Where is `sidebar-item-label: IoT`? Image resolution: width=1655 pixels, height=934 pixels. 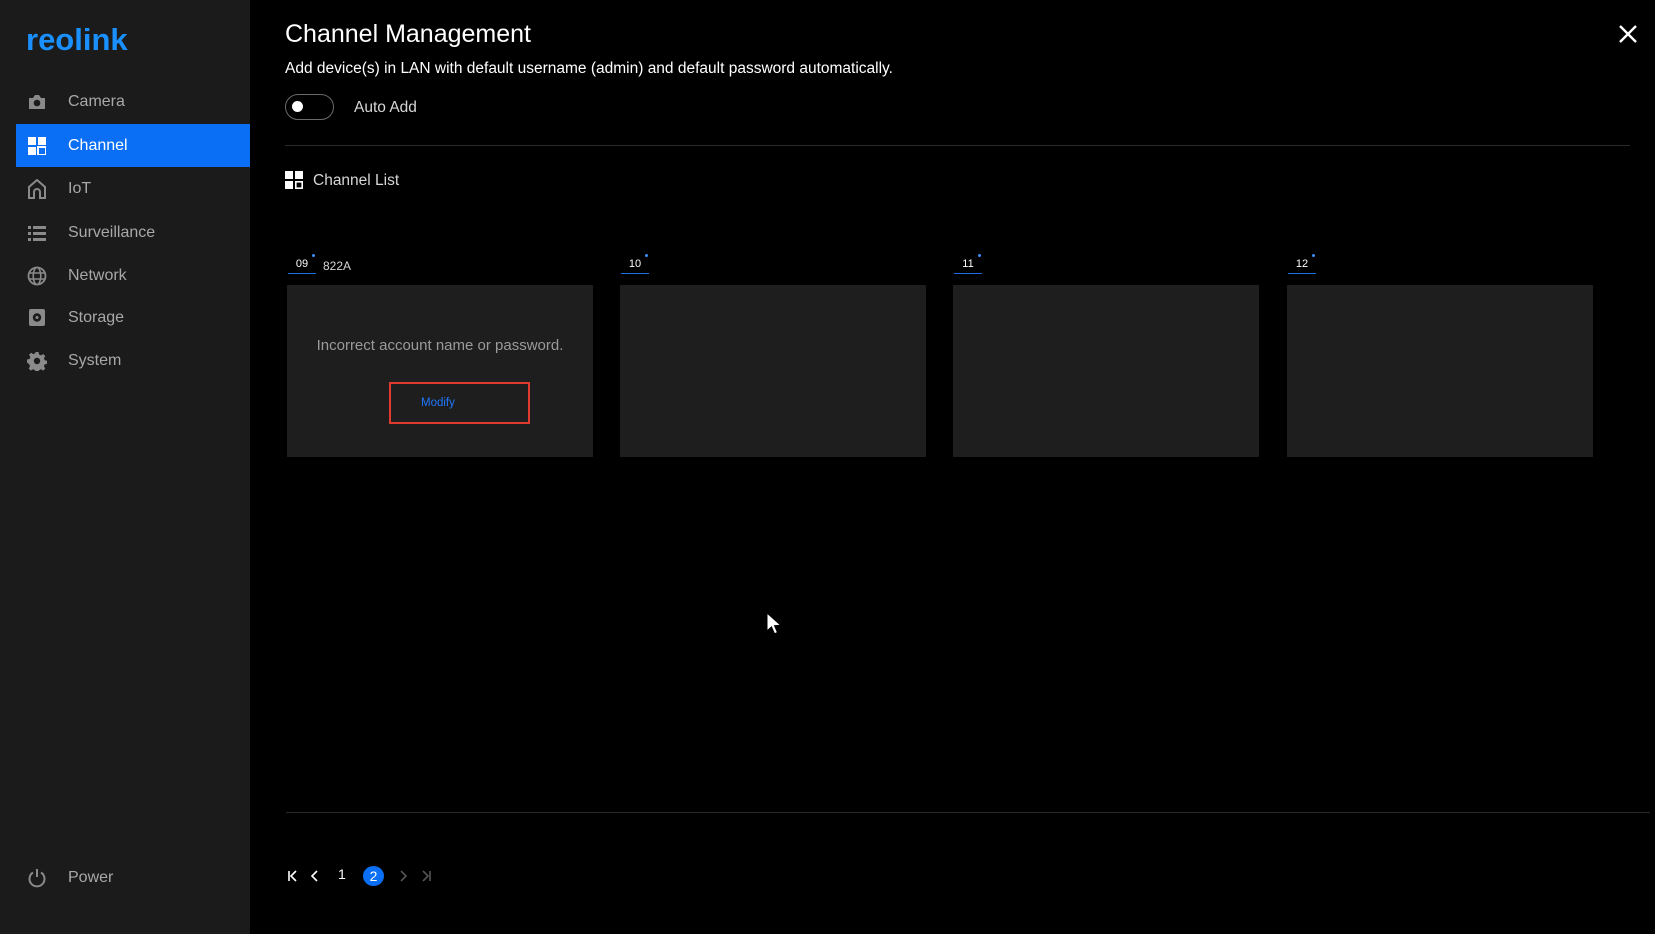 sidebar-item-label: IoT is located at coordinates (80, 188).